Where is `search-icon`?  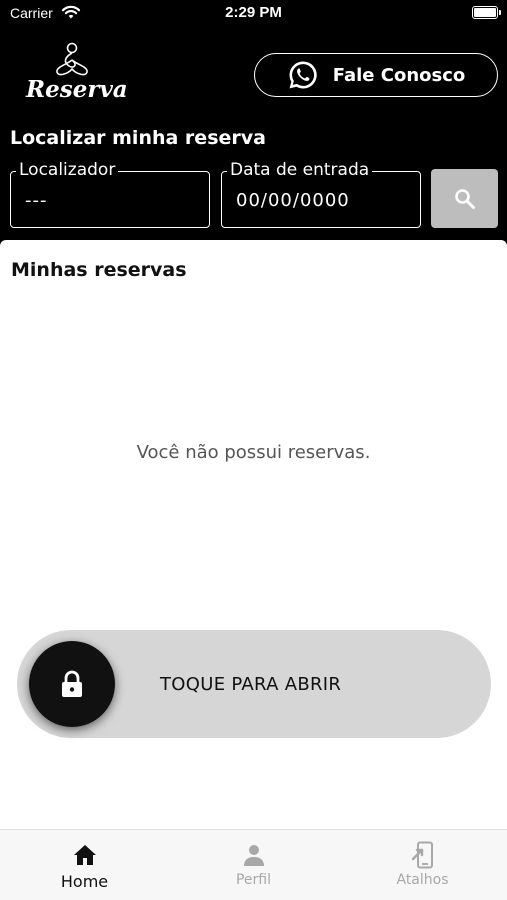
search-icon is located at coordinates (464, 198).